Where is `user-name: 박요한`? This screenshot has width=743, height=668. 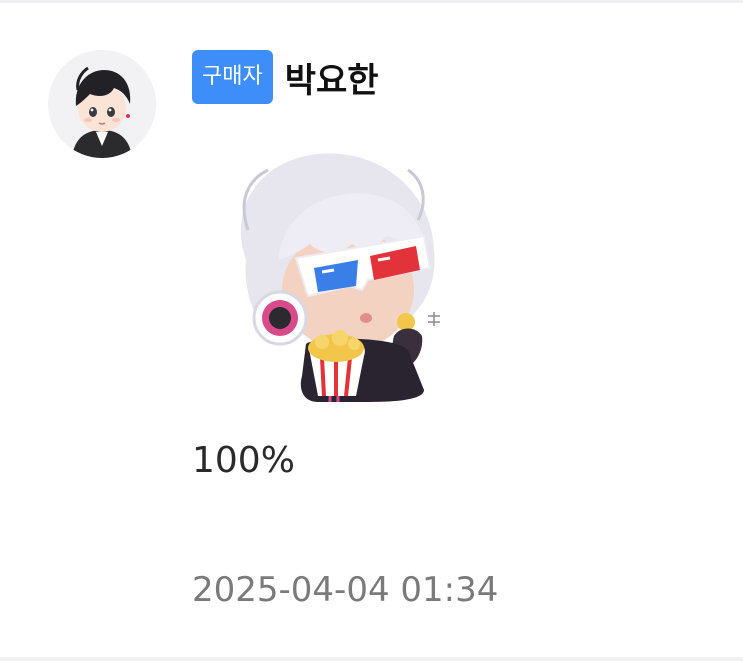
user-name: 박요한 is located at coordinates (331, 80).